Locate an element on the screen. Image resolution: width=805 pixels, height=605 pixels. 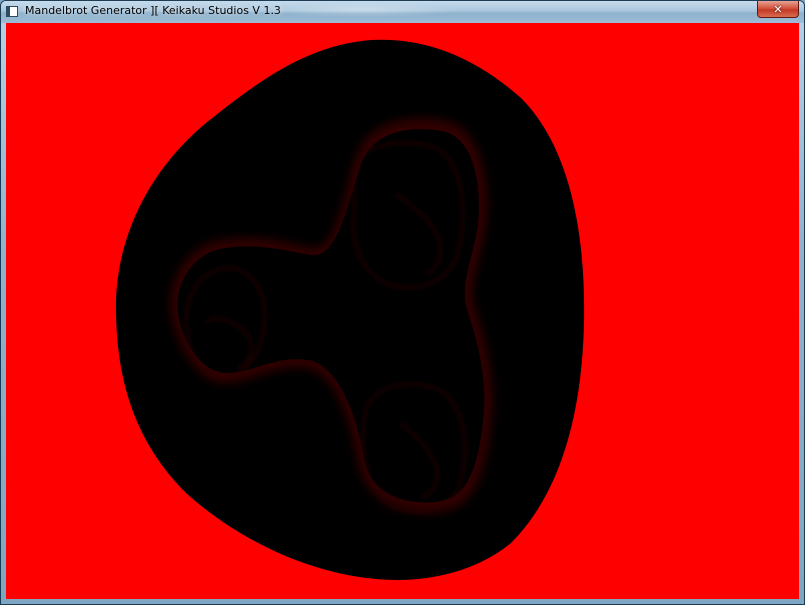
close-button: ✕ is located at coordinates (778, 9).